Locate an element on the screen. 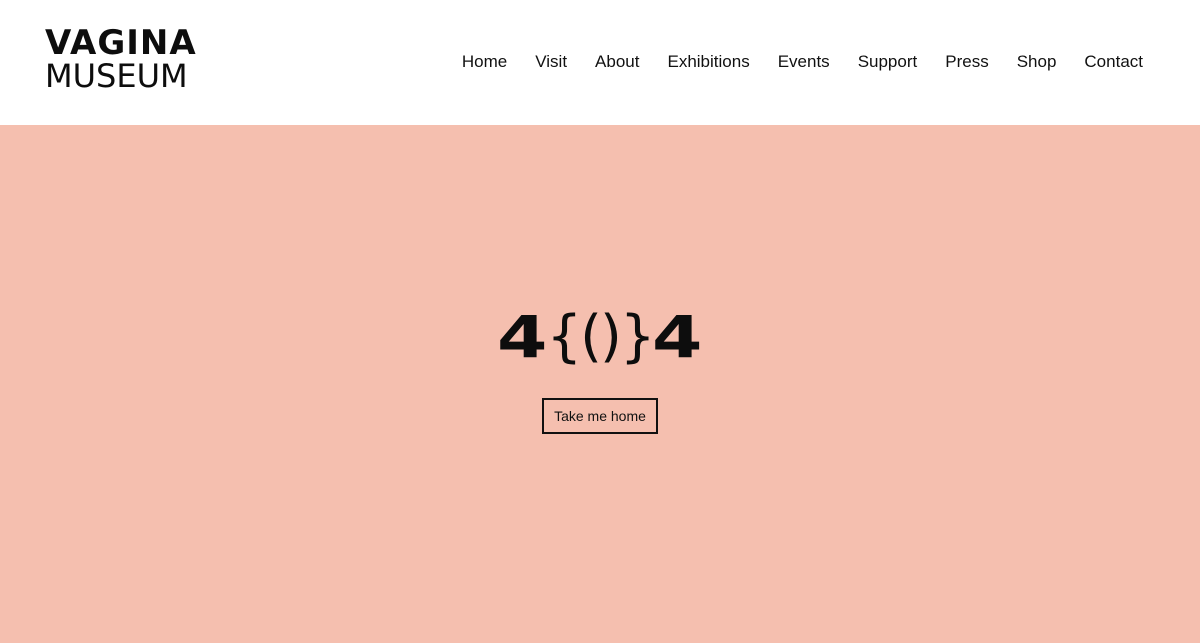 The height and width of the screenshot is (643, 1200). logo-line-vagina: VAGINA is located at coordinates (121, 43).